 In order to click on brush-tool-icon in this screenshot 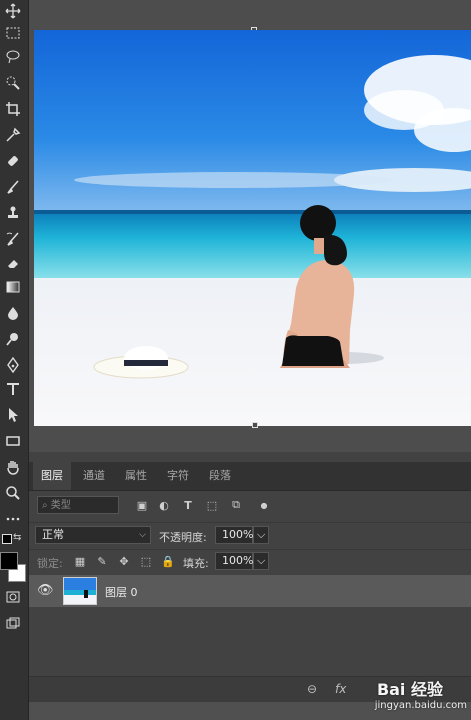, I will do `click(13, 187)`.